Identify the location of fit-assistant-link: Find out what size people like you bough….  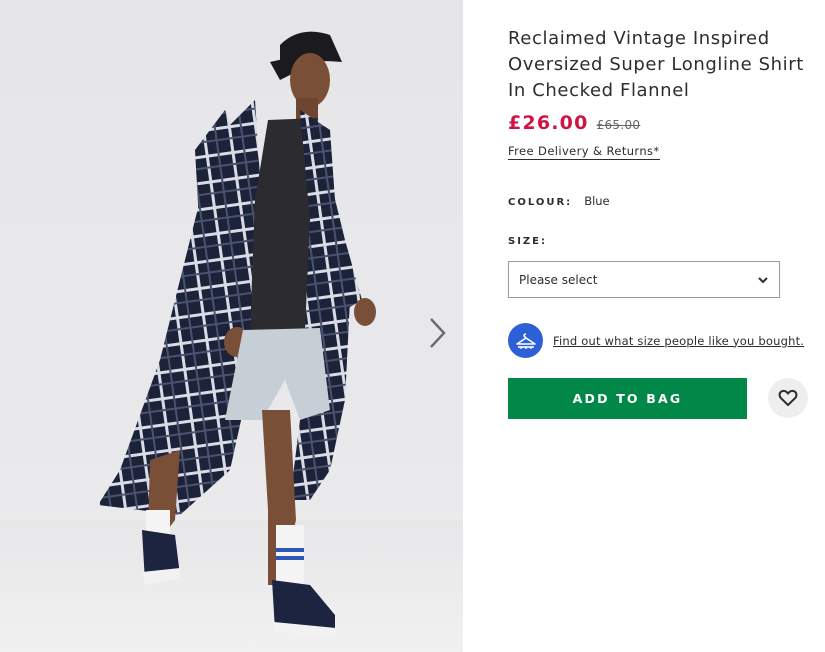
(678, 341).